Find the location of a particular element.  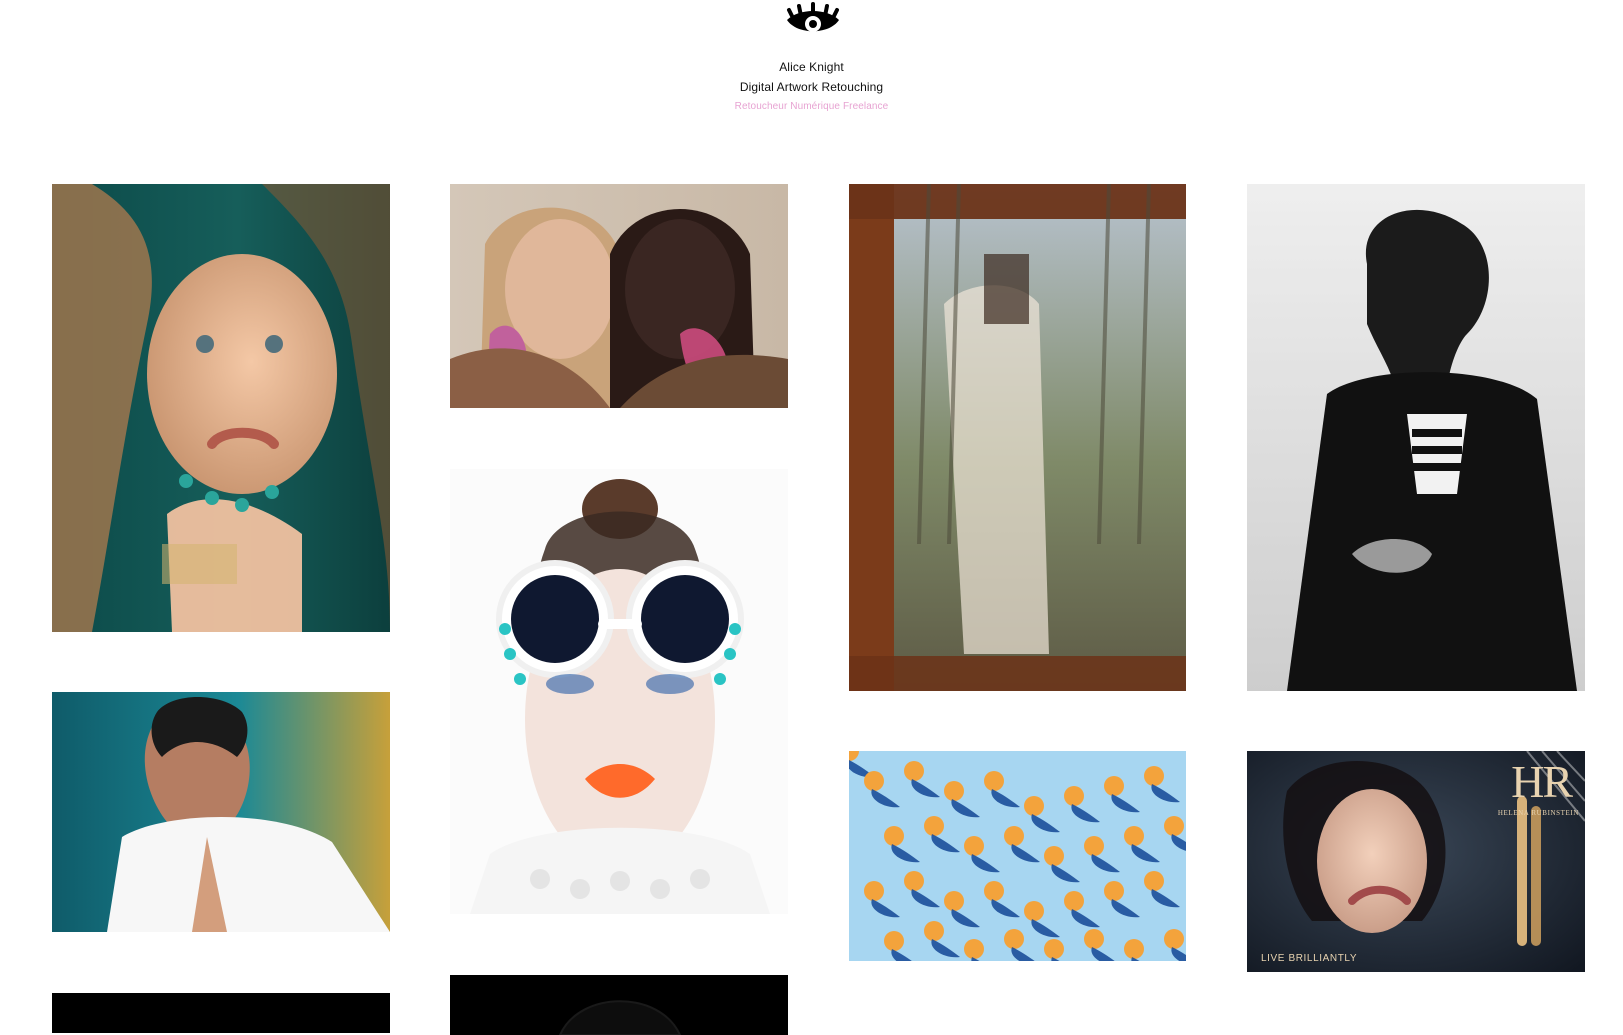

gallery-item-sunglasses is located at coordinates (619, 691).